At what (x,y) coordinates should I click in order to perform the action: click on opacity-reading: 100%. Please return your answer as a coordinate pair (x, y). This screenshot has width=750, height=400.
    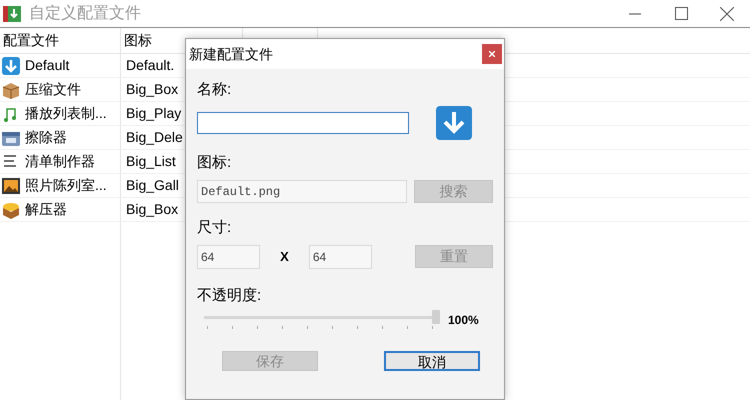
    Looking at the image, I should click on (463, 320).